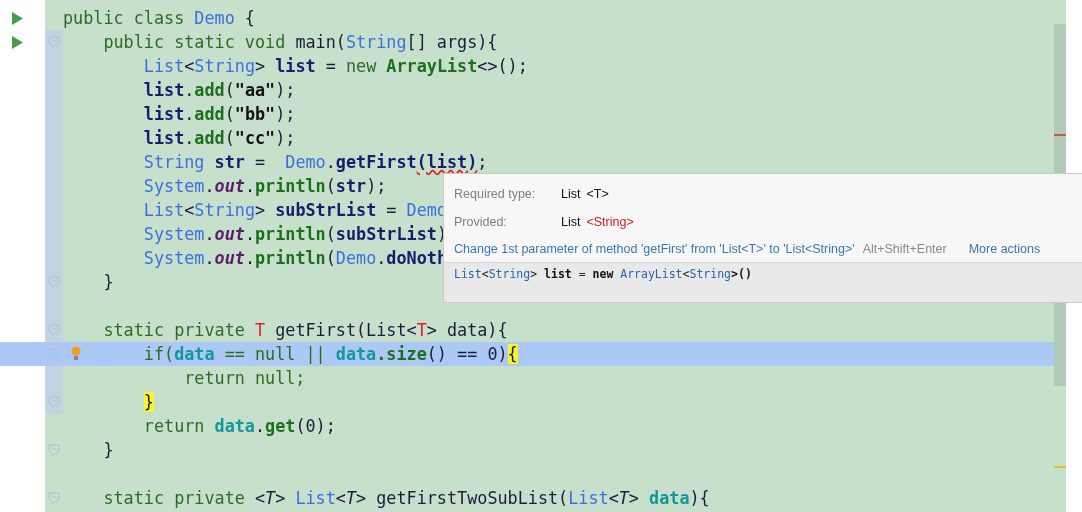 This screenshot has width=1082, height=512. What do you see at coordinates (481, 222) in the screenshot?
I see `popup-label: Provided:` at bounding box center [481, 222].